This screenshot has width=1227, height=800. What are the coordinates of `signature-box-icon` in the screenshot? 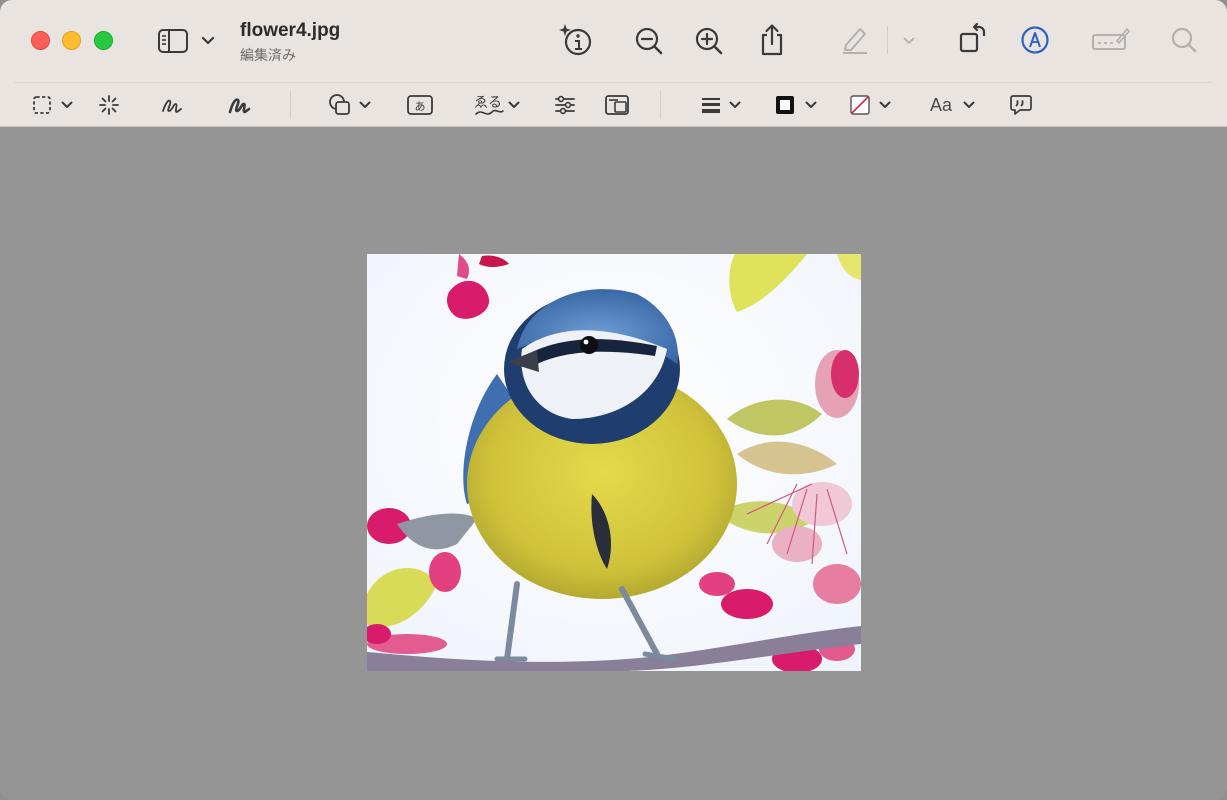 It's located at (1111, 38).